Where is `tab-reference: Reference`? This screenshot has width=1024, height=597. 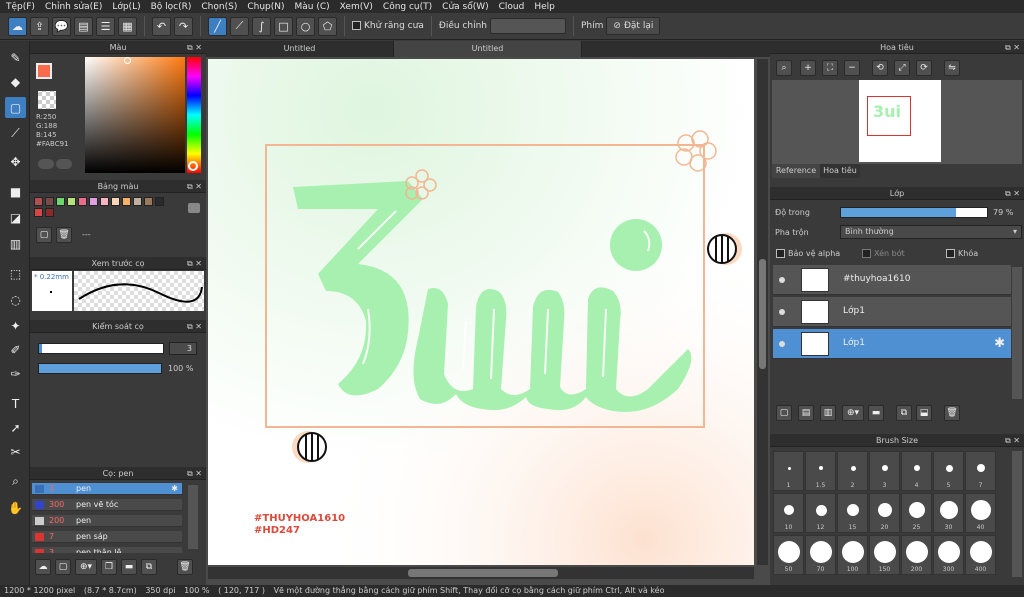 tab-reference: Reference is located at coordinates (796, 171).